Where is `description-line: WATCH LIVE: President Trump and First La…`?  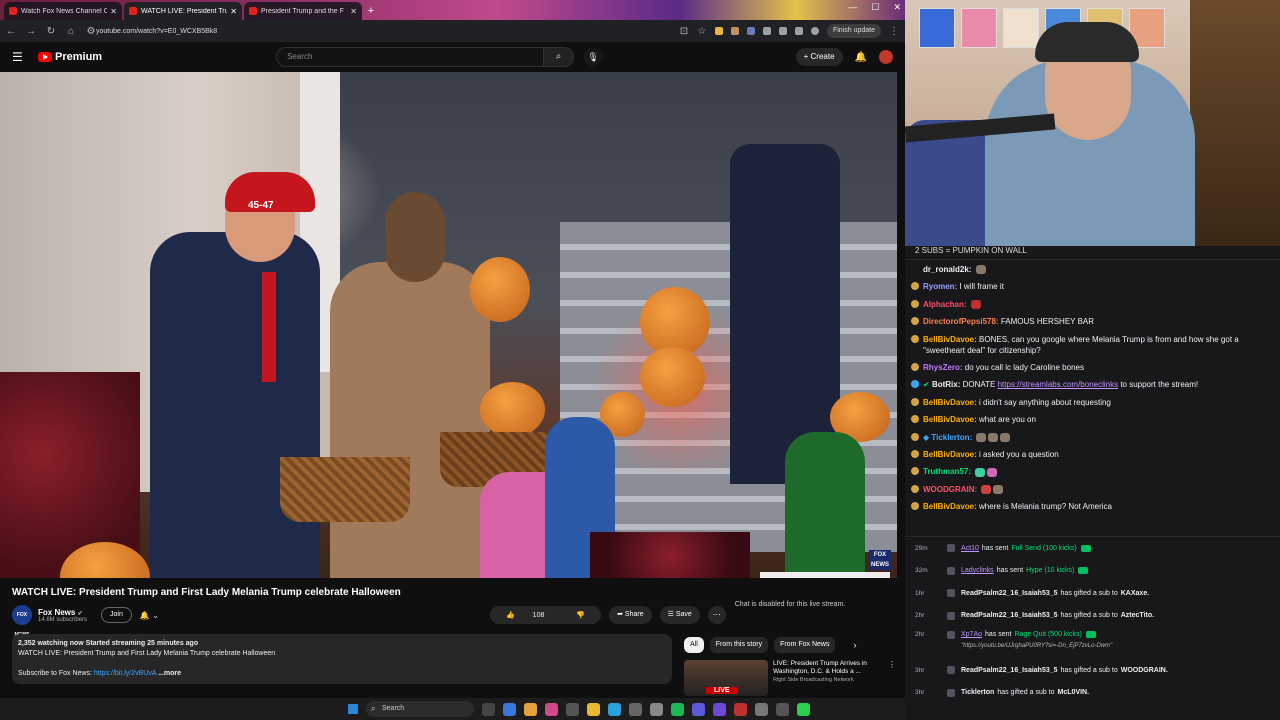 description-line: WATCH LIVE: President Trump and First La… is located at coordinates (147, 653).